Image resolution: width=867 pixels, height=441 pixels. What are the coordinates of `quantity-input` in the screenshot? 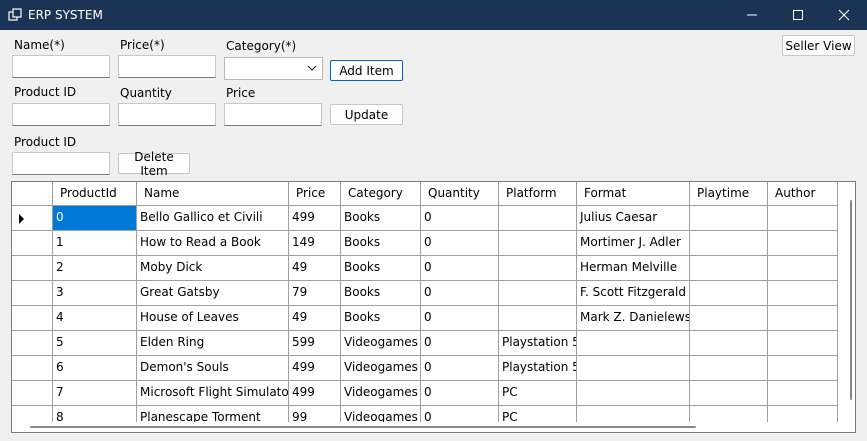 It's located at (167, 114).